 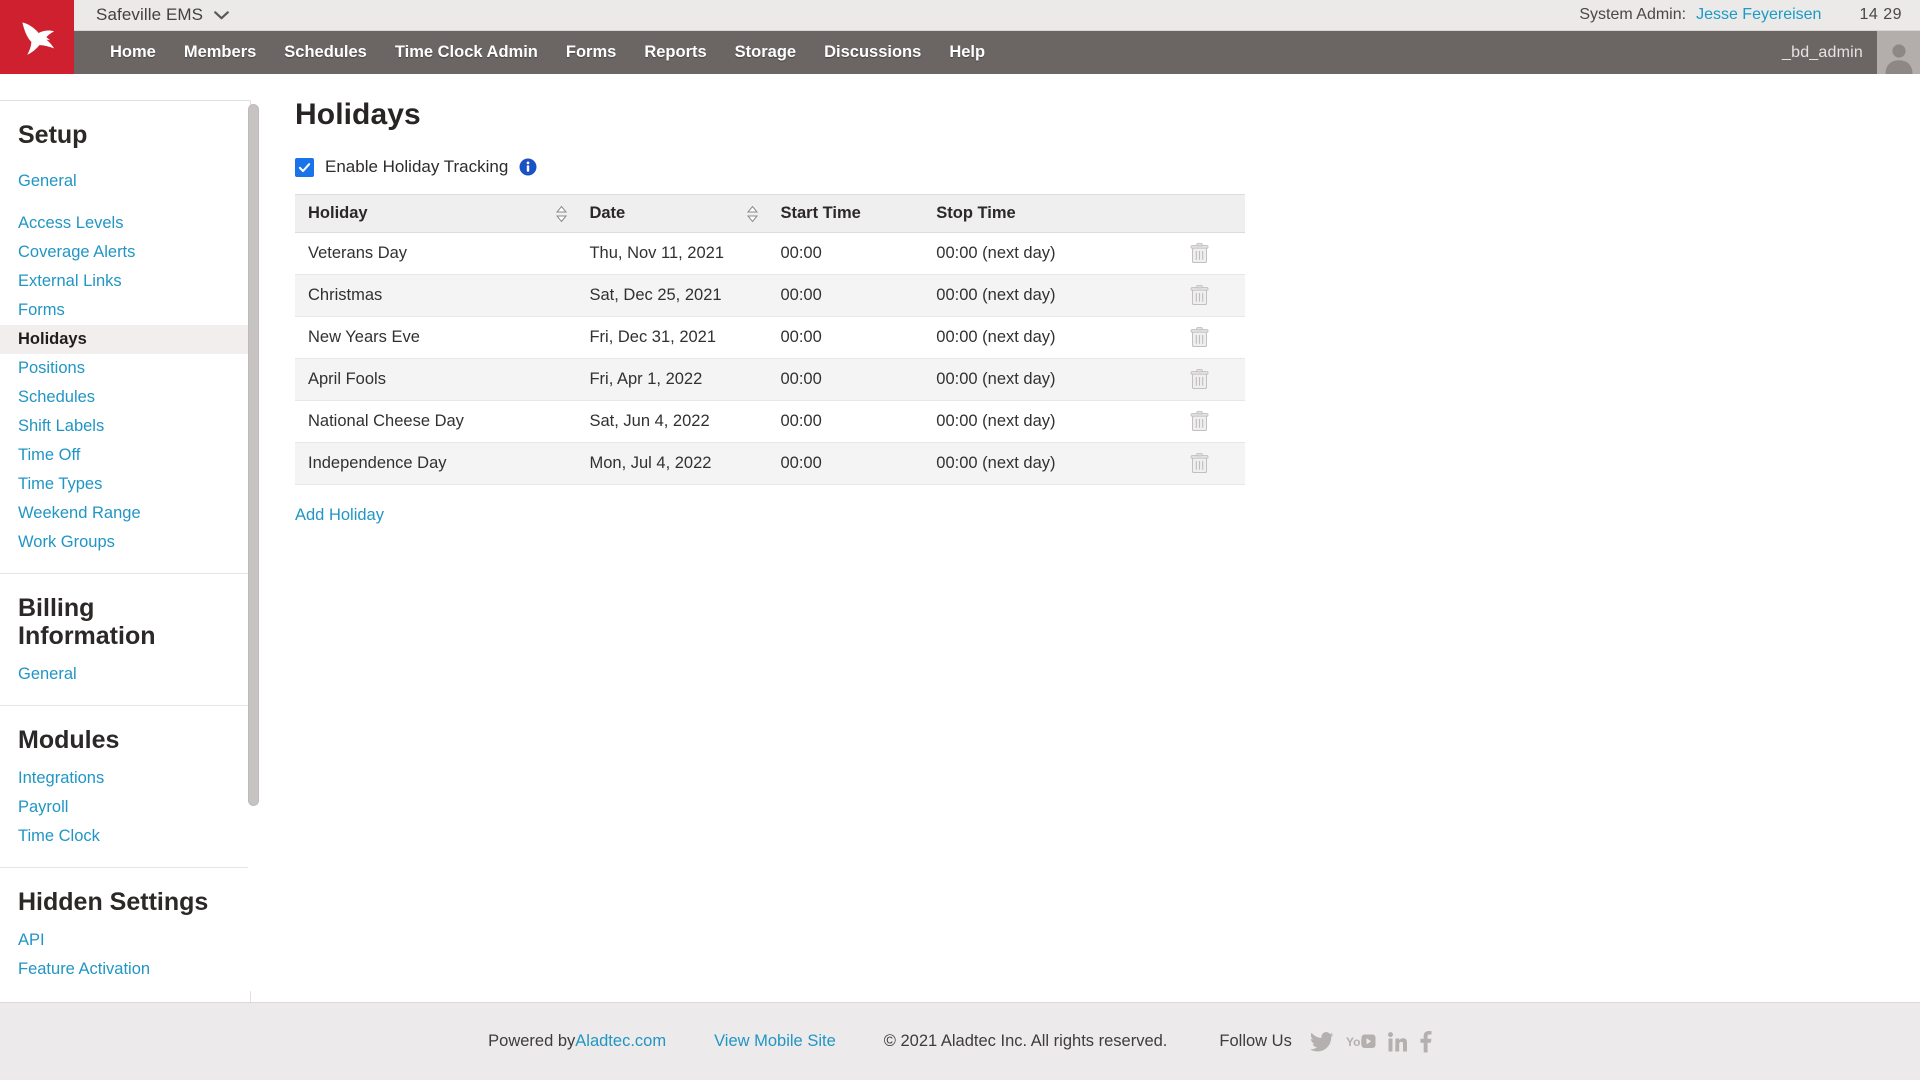 What do you see at coordinates (125, 542) in the screenshot?
I see `sidebar-item-work-groups: Work Groups` at bounding box center [125, 542].